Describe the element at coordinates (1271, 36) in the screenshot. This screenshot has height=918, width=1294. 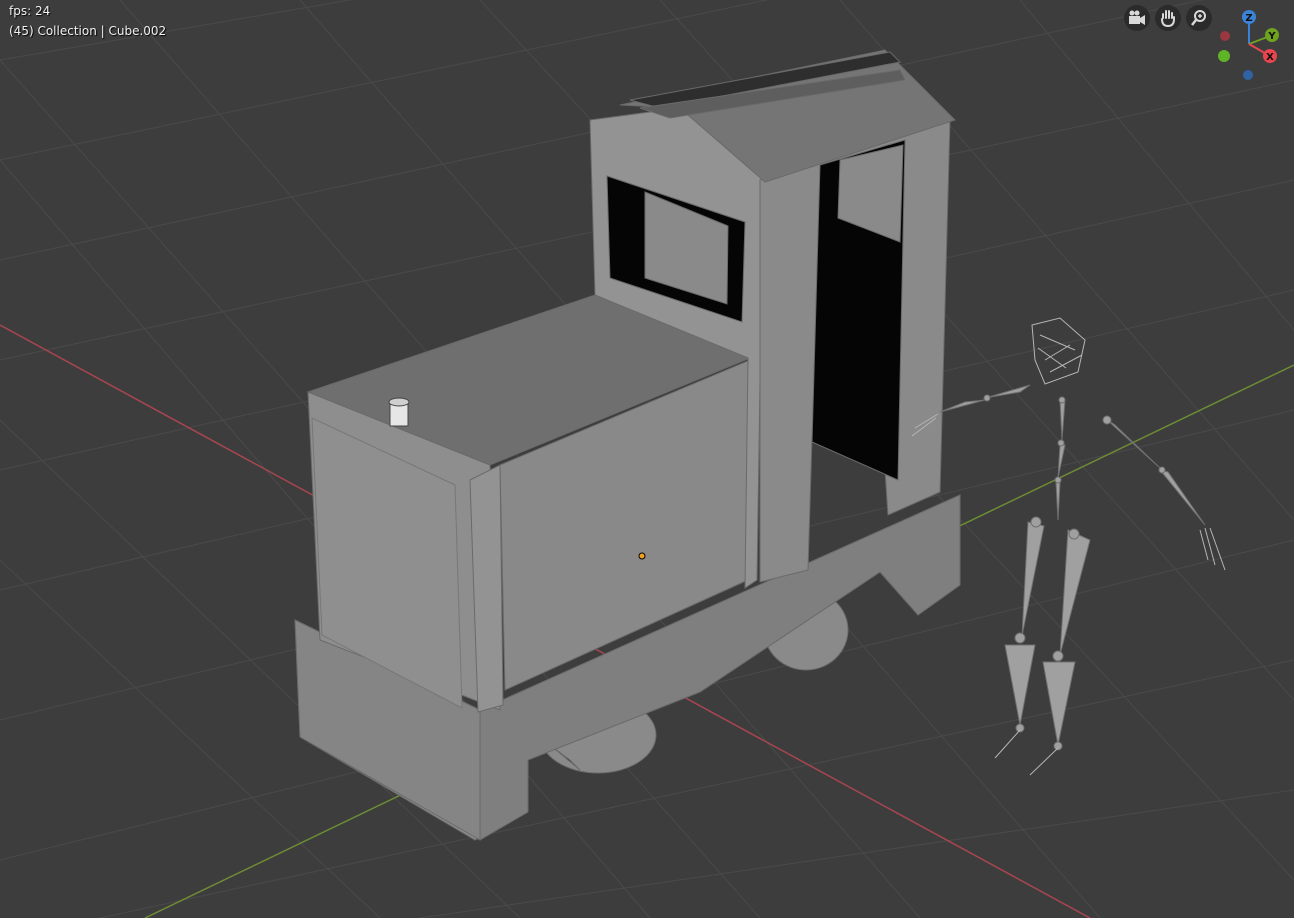
I see `y-axis-label: Y` at that location.